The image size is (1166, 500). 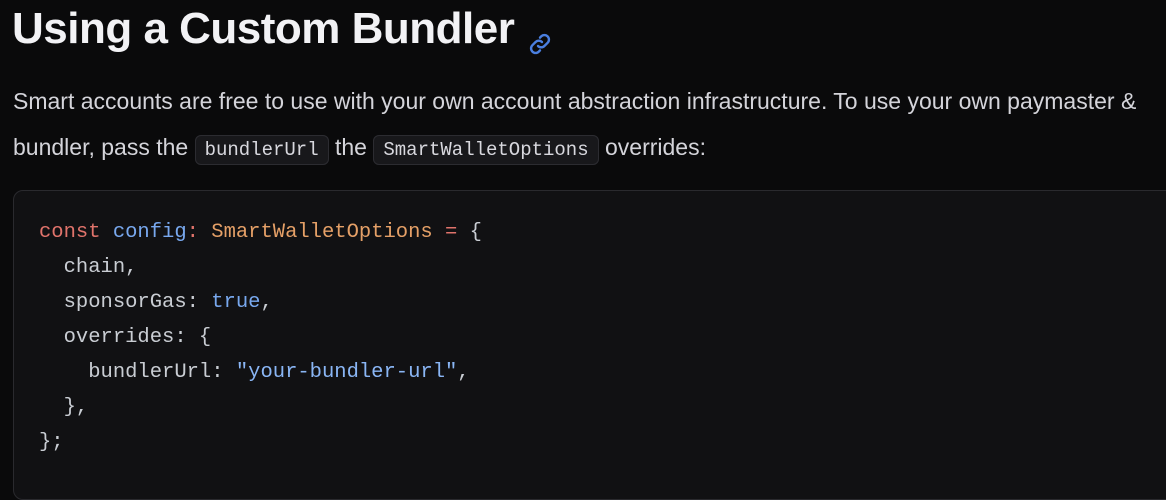 I want to click on code-token: const, so click(x=70, y=232).